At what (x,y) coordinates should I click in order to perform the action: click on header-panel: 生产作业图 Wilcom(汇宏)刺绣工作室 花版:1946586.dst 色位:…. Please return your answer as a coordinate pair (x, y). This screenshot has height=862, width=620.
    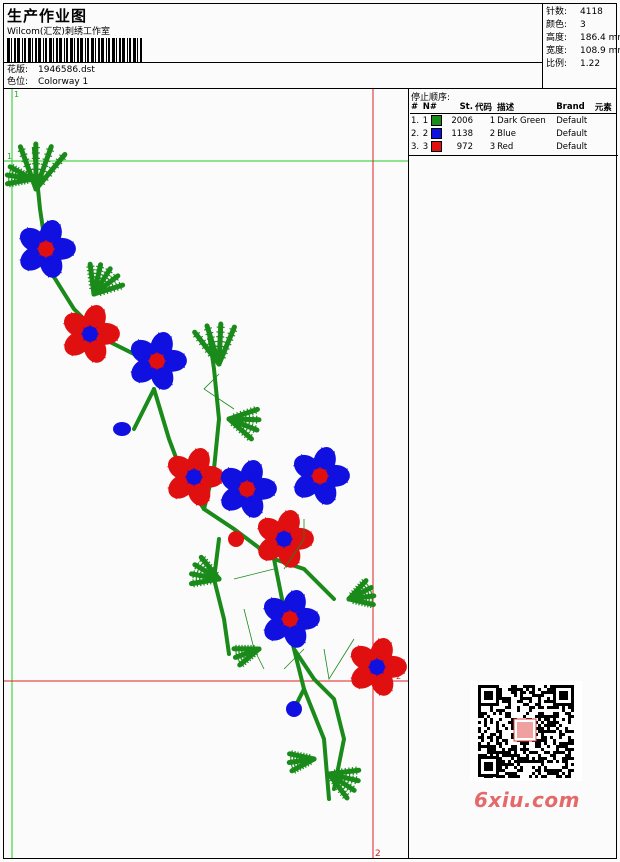
    Looking at the image, I should click on (310, 46).